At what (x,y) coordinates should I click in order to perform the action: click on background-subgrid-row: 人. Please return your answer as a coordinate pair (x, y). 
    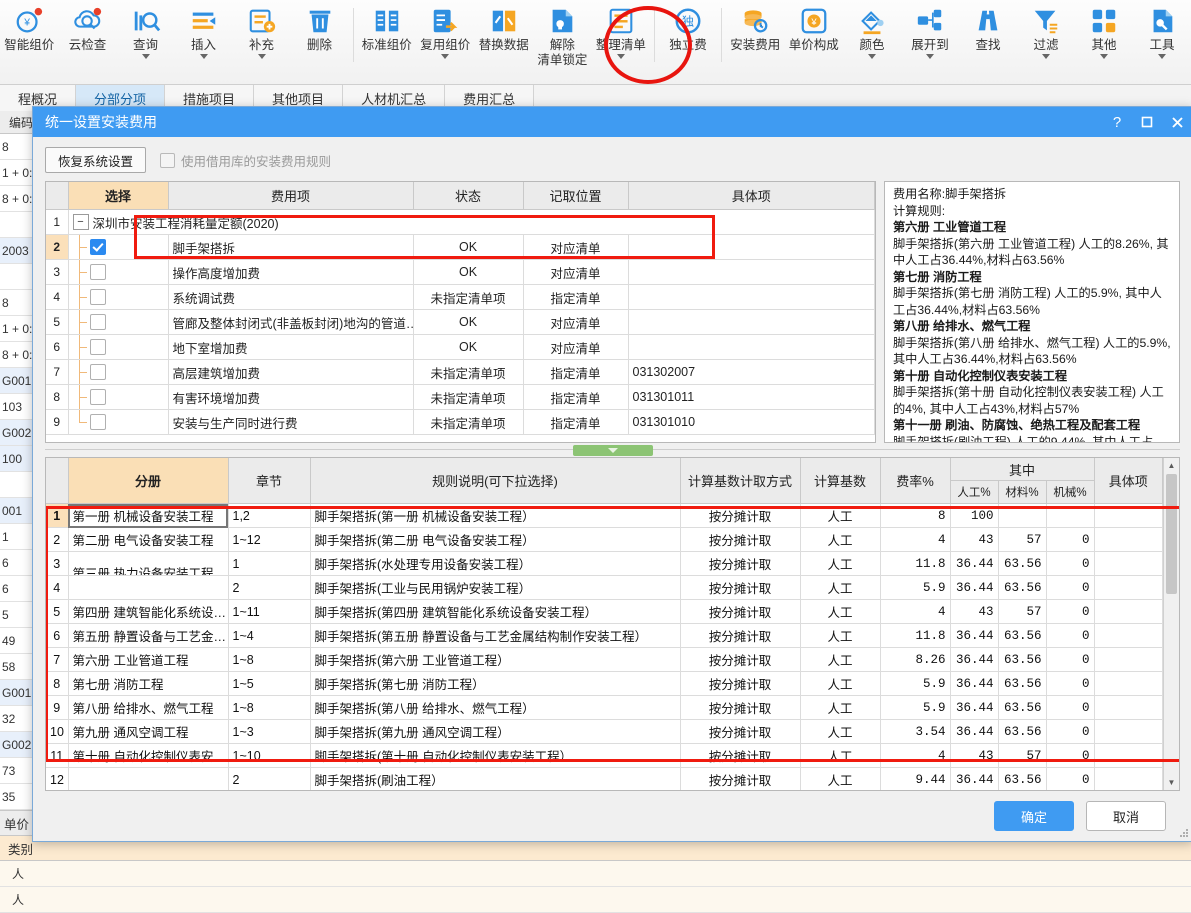
    Looking at the image, I should click on (595, 874).